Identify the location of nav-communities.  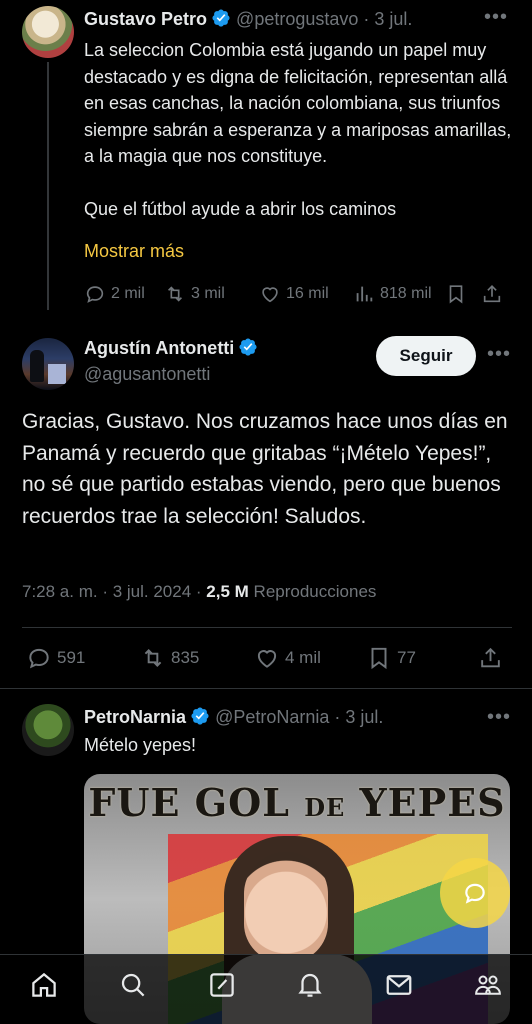
(488, 987).